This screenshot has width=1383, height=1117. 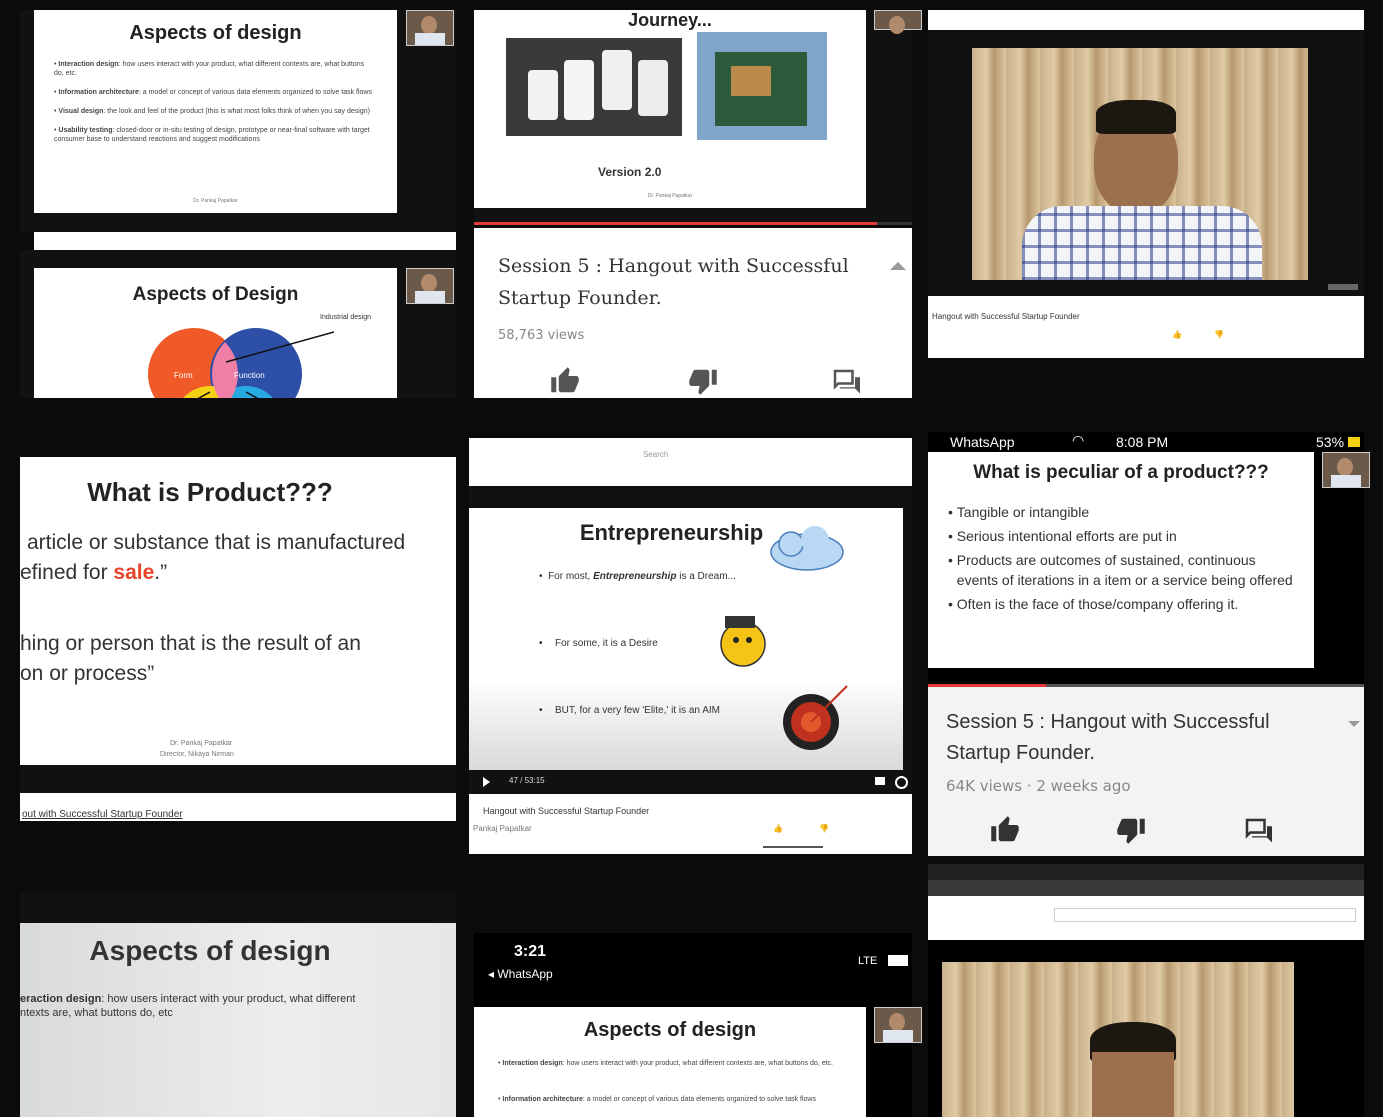 I want to click on back-to-whatsapp: ◂ WhatsApp, so click(x=520, y=974).